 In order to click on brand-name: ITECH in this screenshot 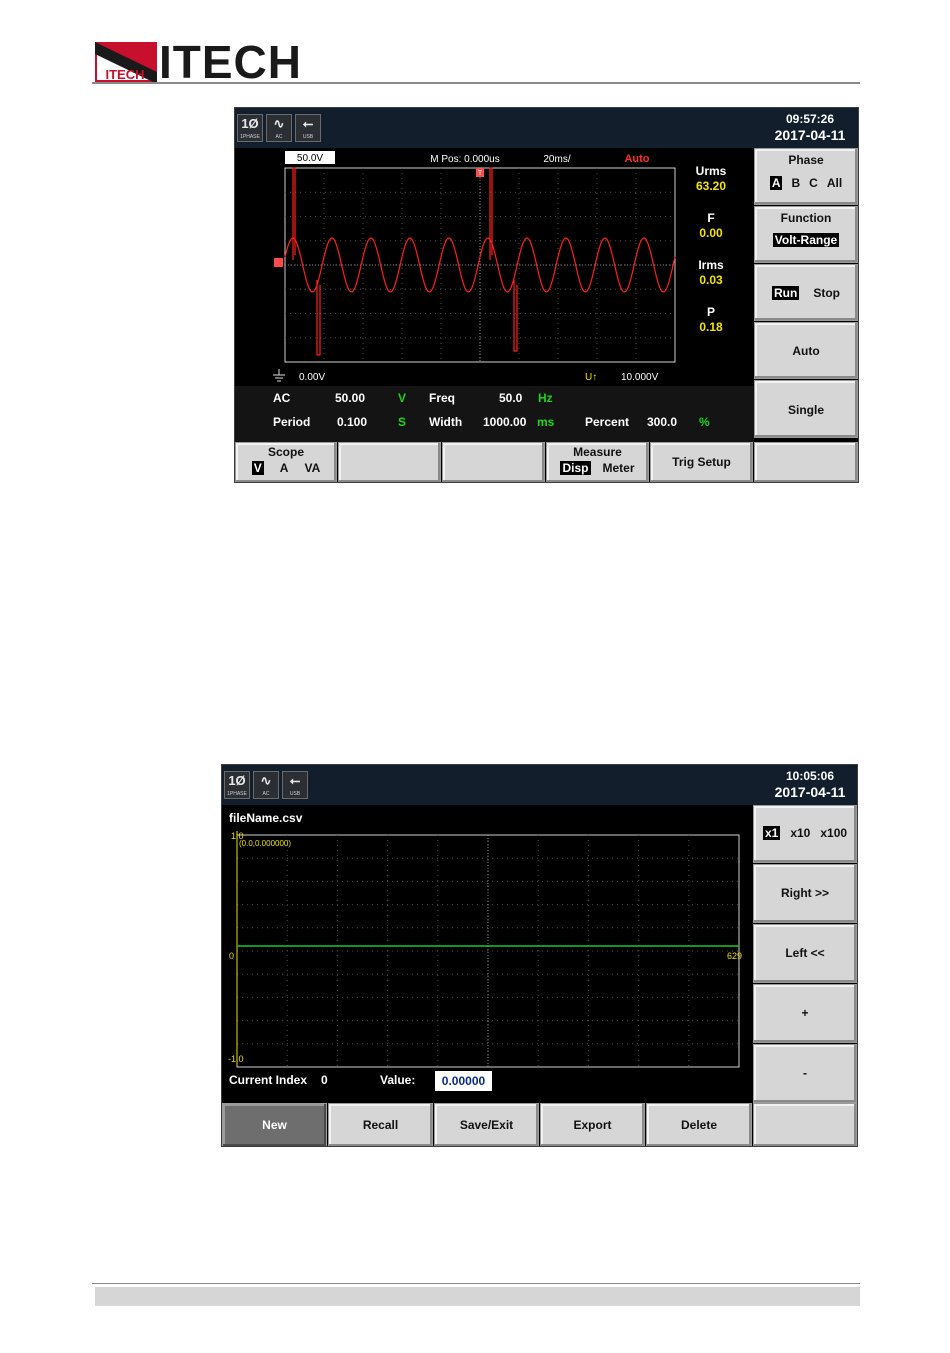, I will do `click(230, 62)`.